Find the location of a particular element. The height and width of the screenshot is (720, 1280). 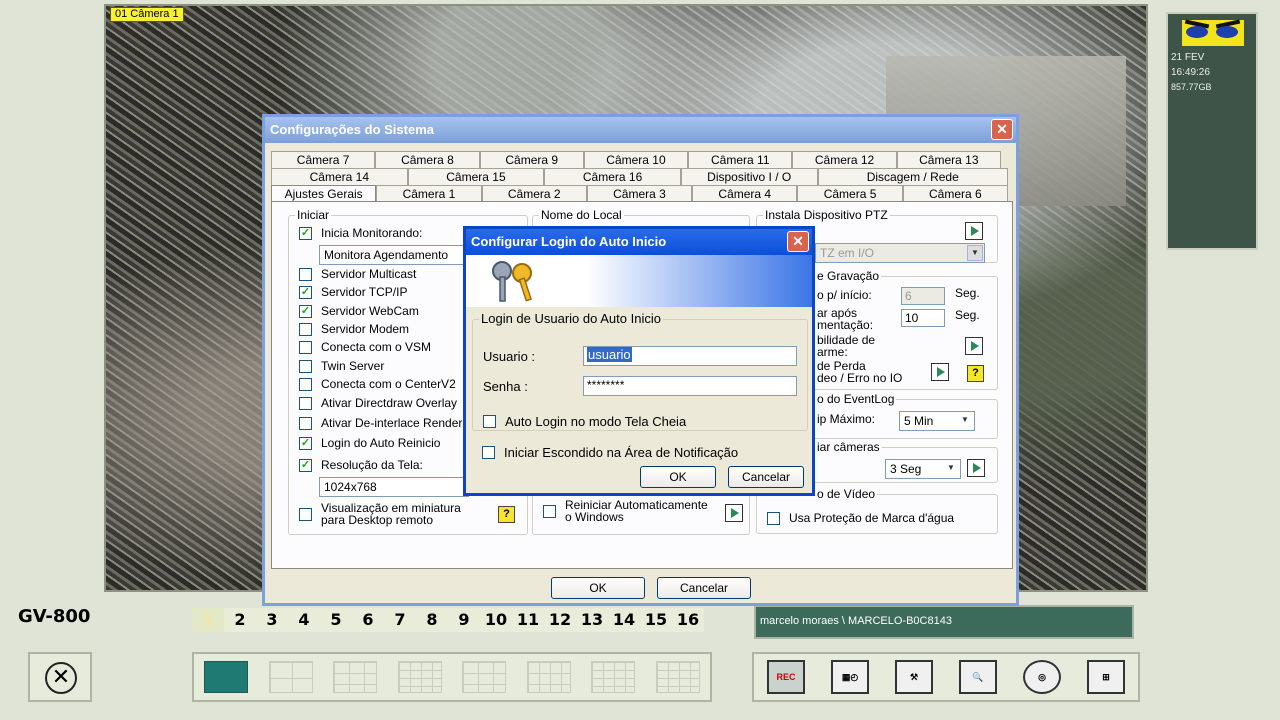

tab-general-settings: Ajustes Gerais is located at coordinates (324, 193).